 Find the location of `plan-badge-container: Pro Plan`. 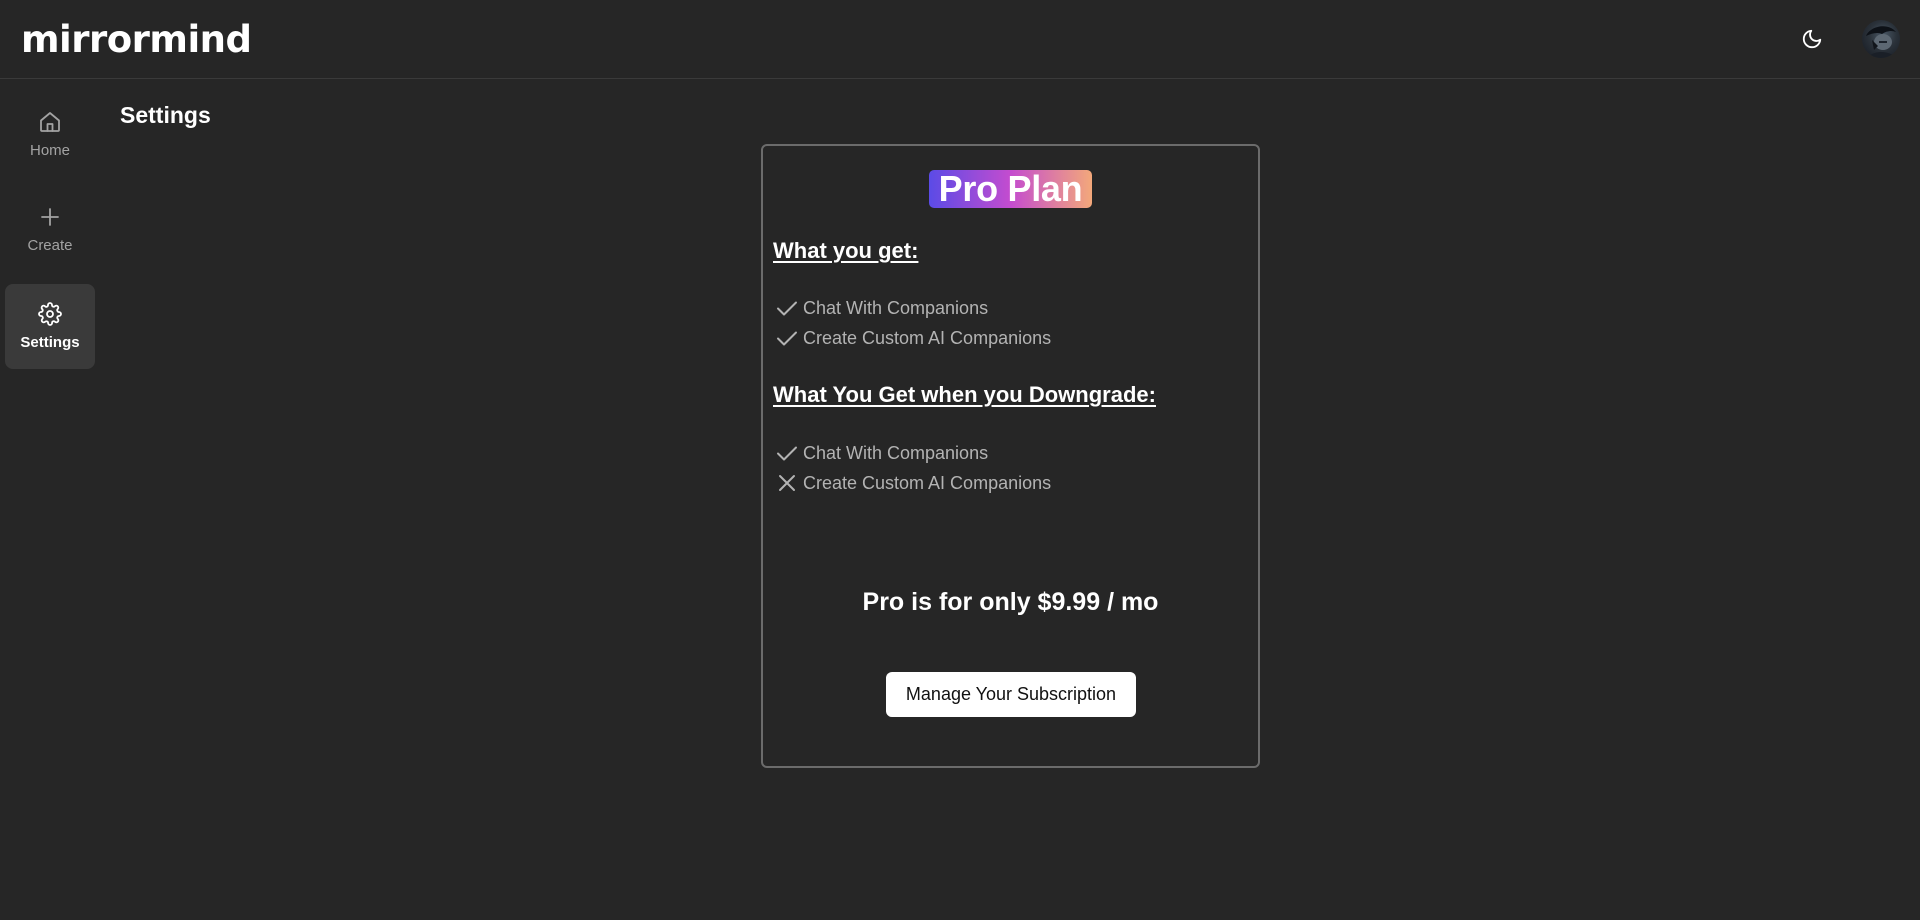

plan-badge-container: Pro Plan is located at coordinates (1010, 189).